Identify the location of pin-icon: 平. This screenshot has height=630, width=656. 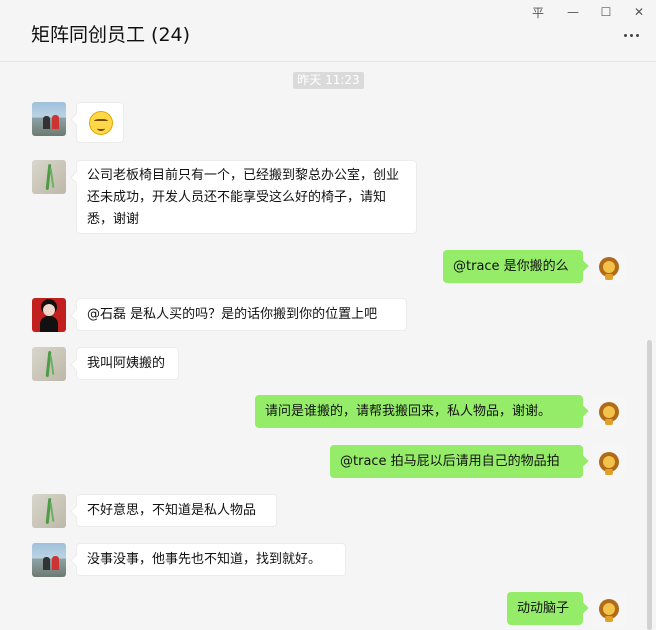
(538, 12).